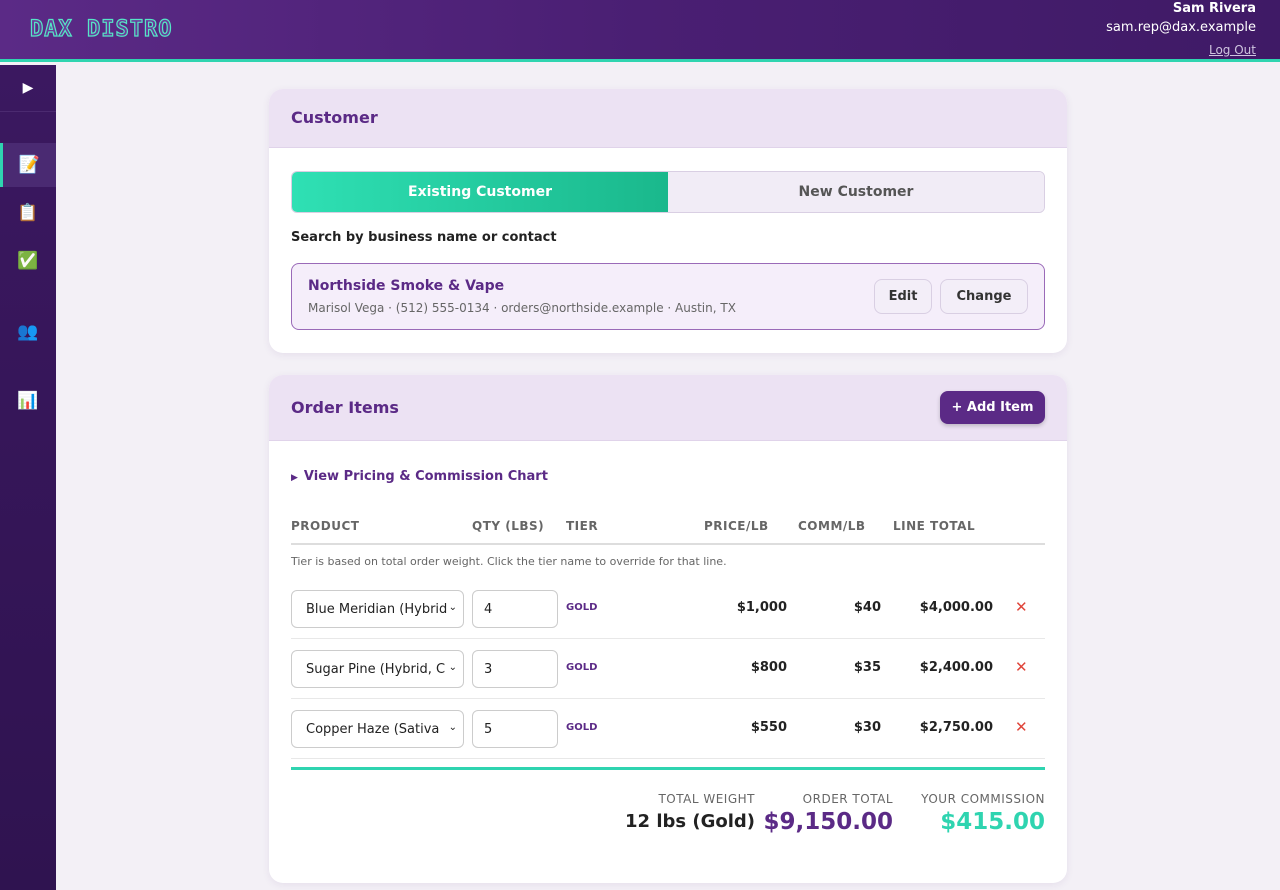  What do you see at coordinates (983, 799) in the screenshot?
I see `commission-label: YOUR COMMISSION` at bounding box center [983, 799].